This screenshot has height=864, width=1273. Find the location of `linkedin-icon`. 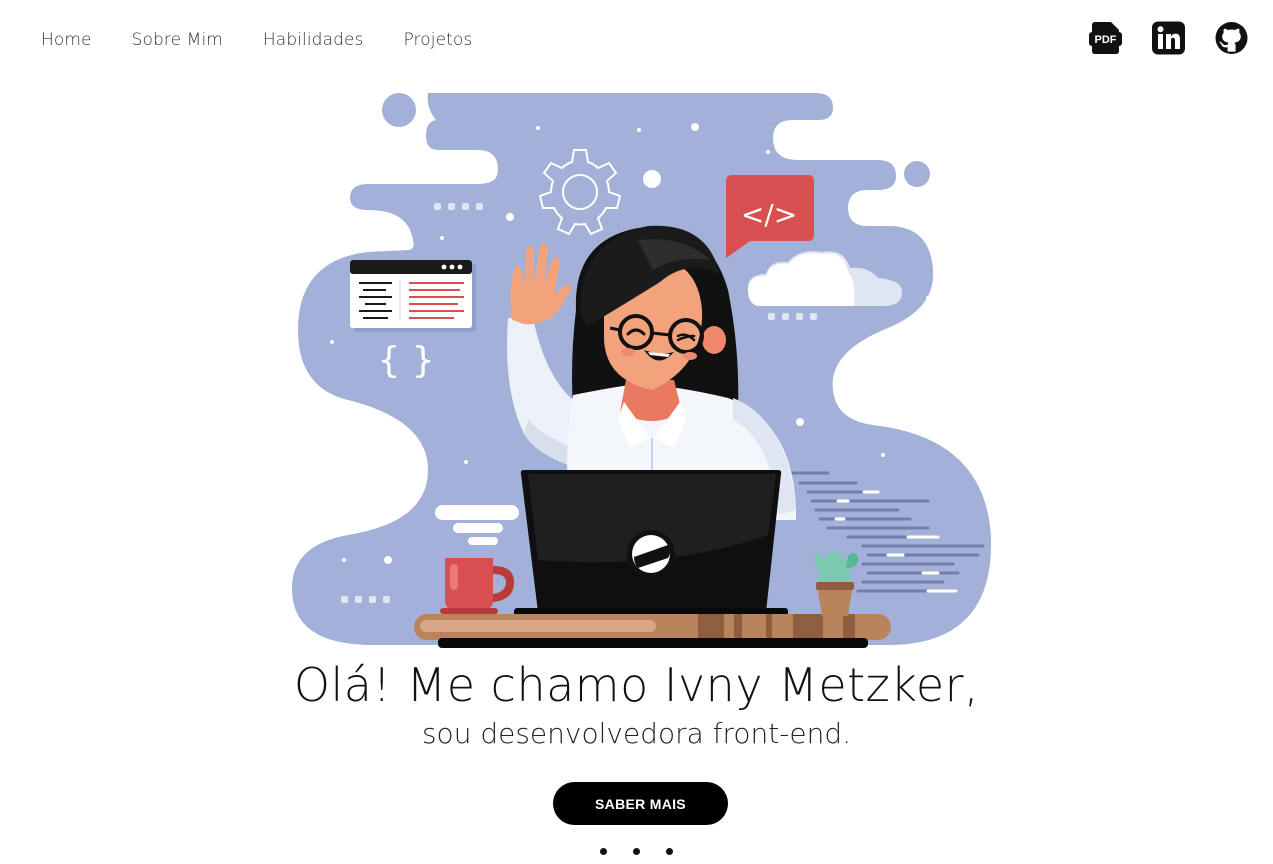

linkedin-icon is located at coordinates (1168, 38).